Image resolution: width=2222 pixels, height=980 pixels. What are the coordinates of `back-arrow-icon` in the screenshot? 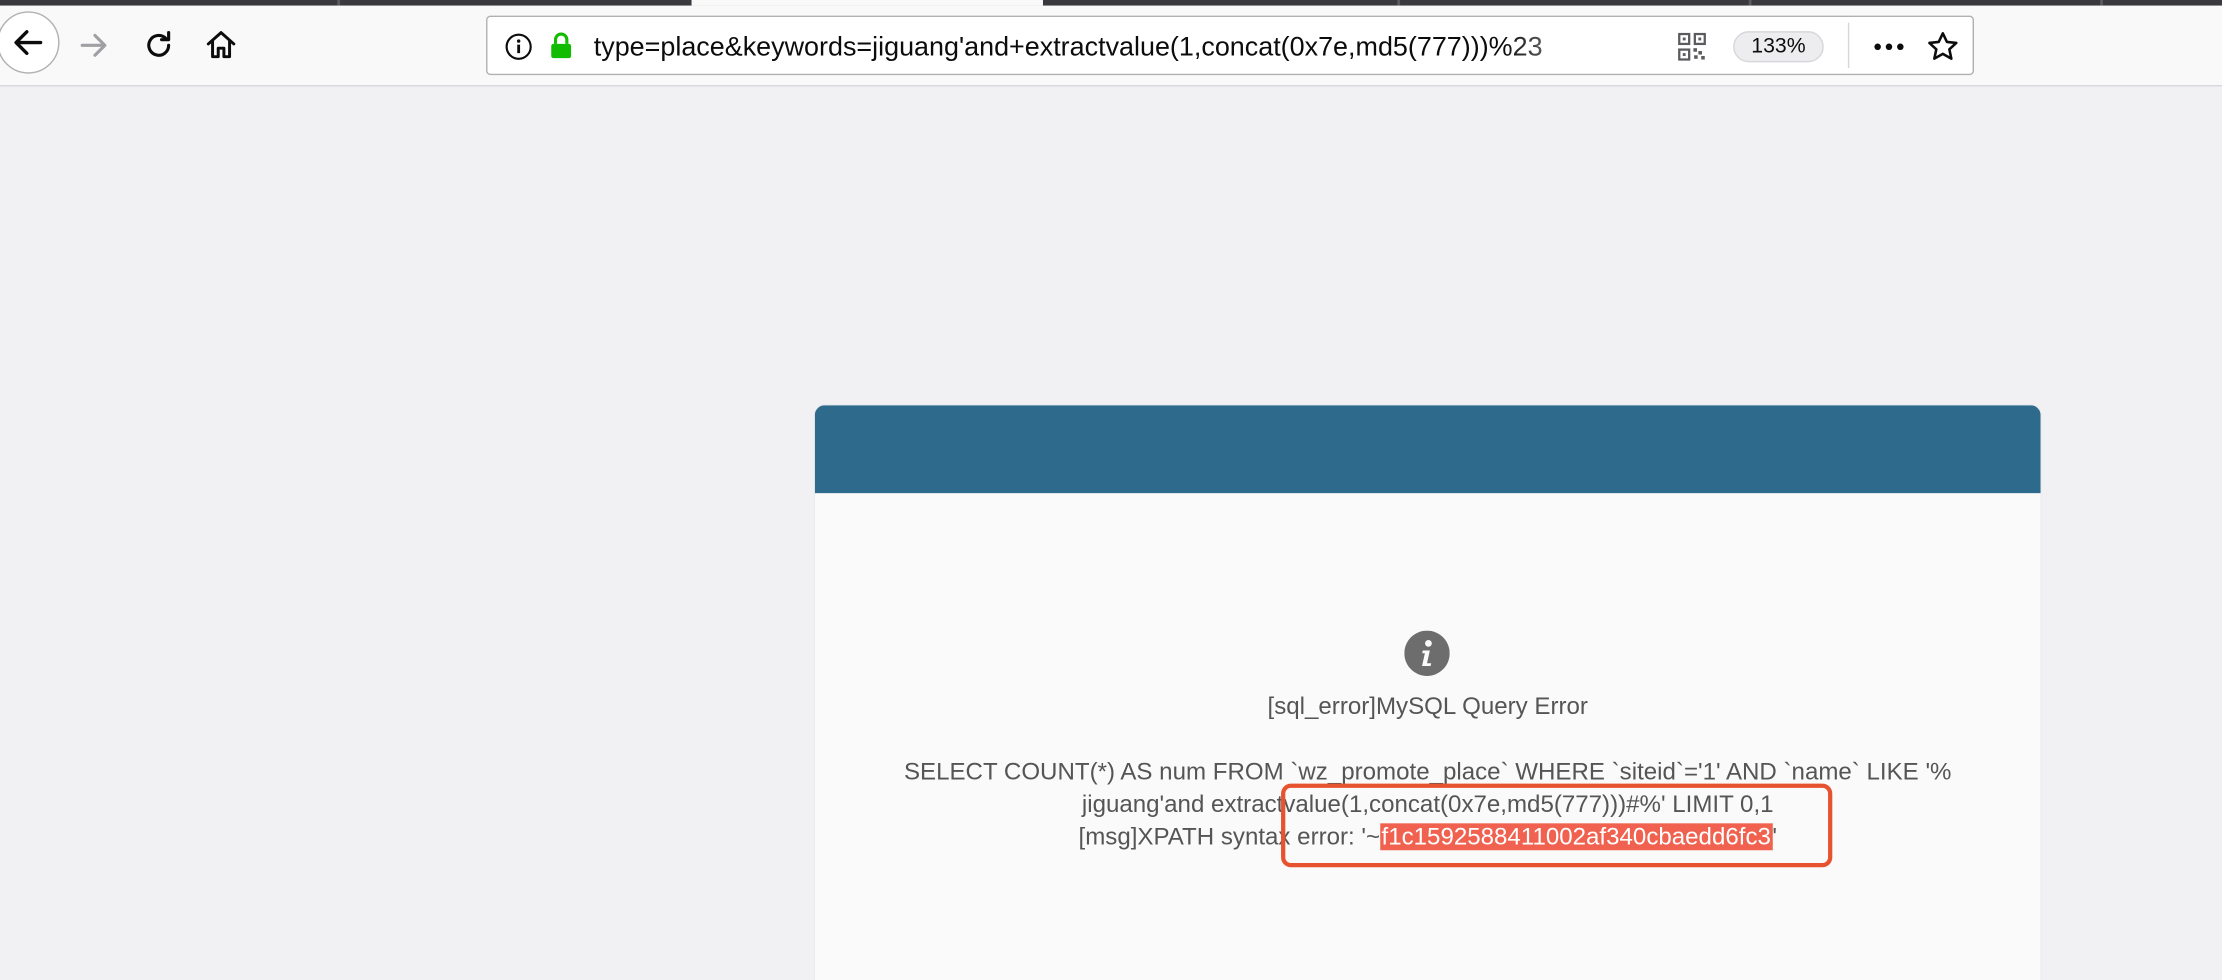 It's located at (28, 42).